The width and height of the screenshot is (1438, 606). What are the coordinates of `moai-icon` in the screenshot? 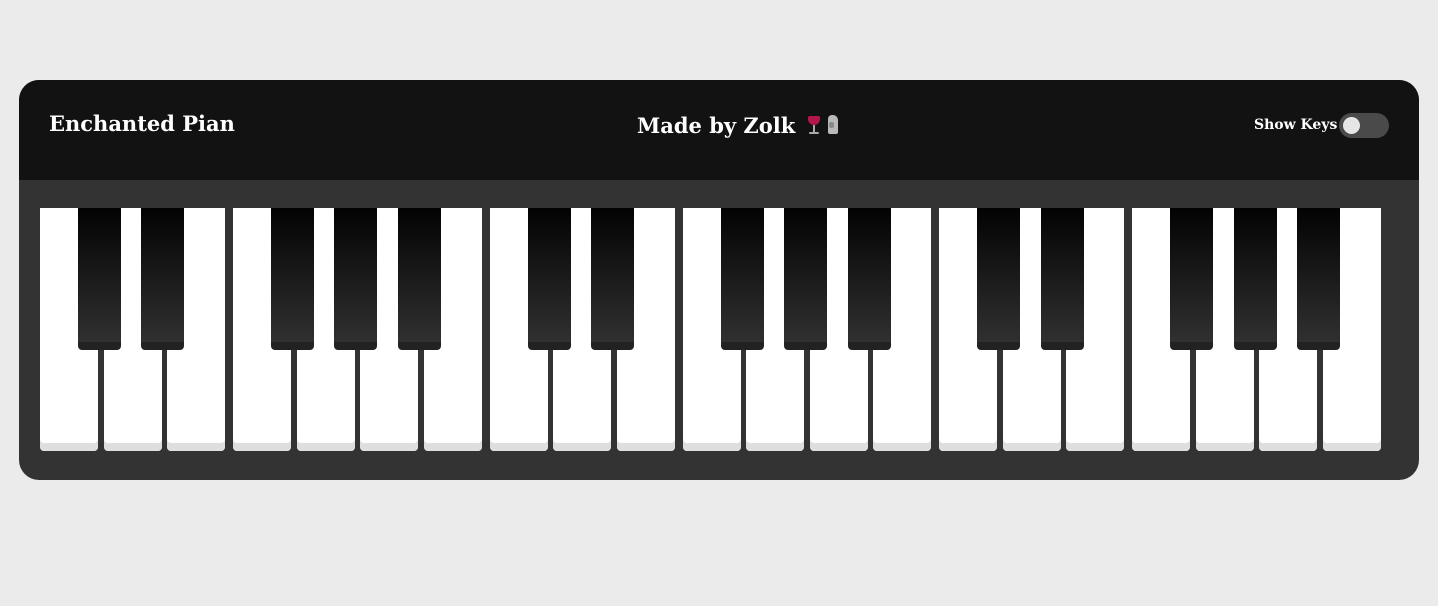 It's located at (833, 125).